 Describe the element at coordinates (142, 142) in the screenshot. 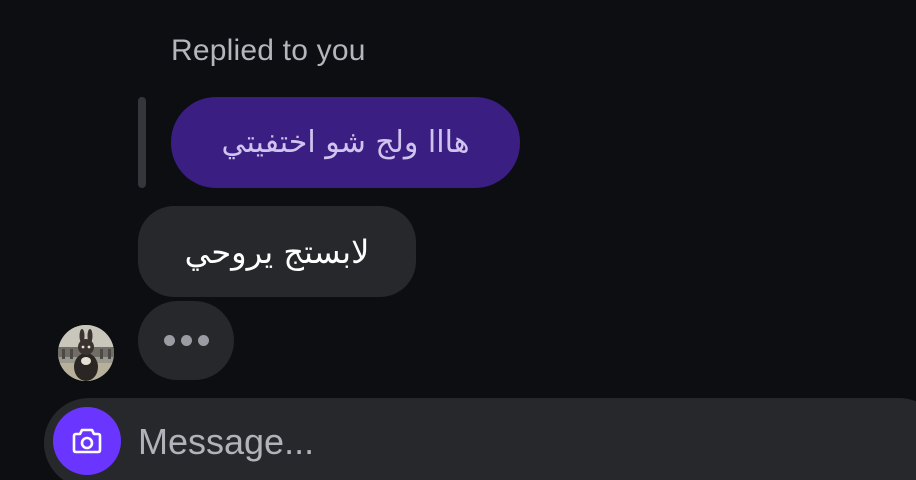

I see `reply-indicator-bar` at that location.